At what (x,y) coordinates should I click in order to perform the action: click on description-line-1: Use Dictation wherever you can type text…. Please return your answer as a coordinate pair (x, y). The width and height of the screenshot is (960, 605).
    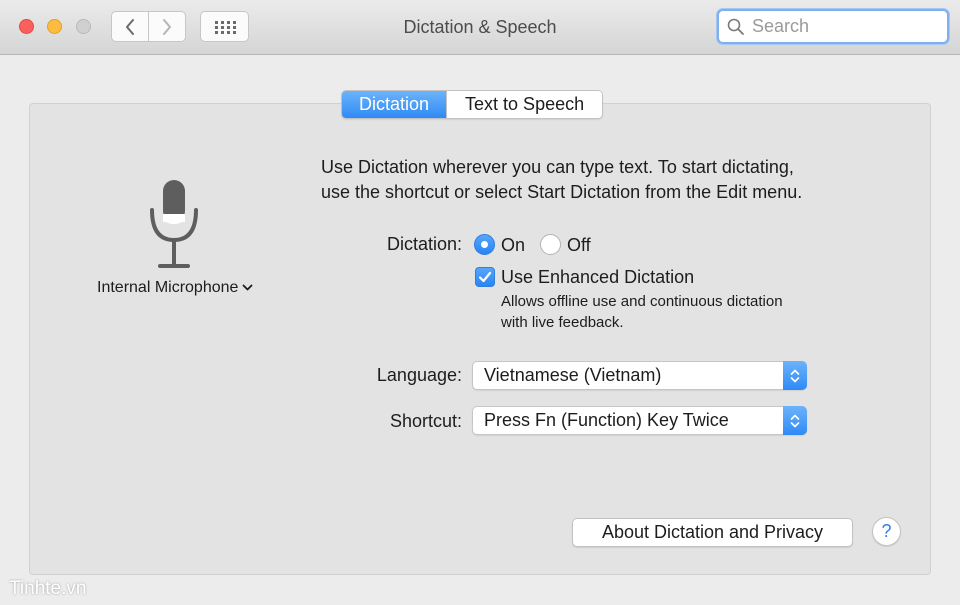
    Looking at the image, I should click on (557, 167).